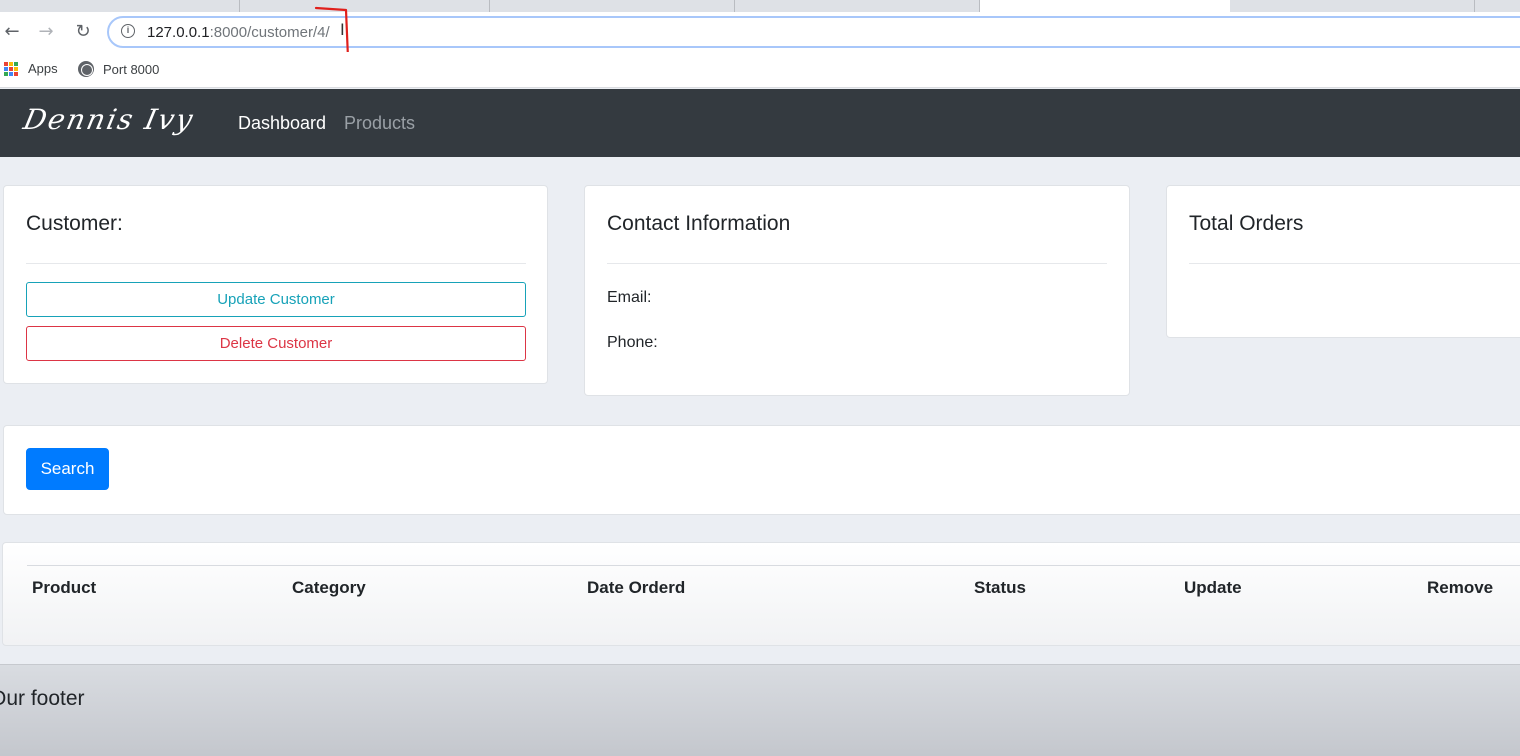  Describe the element at coordinates (12, 32) in the screenshot. I see `back-arrow-icon: ←` at that location.